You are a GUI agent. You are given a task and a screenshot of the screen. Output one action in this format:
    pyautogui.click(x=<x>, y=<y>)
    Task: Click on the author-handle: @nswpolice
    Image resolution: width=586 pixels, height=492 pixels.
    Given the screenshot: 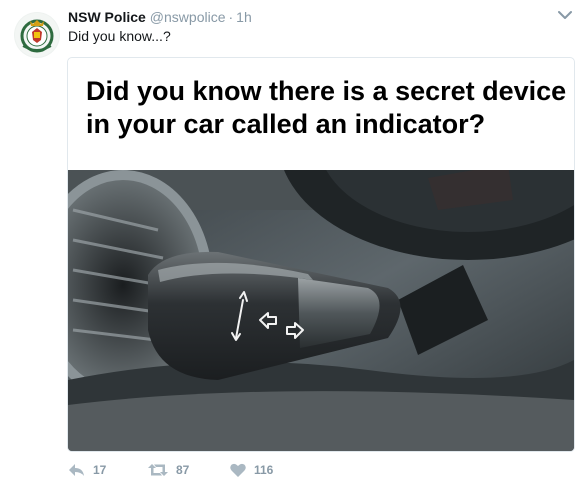 What is the action you would take?
    pyautogui.click(x=188, y=17)
    